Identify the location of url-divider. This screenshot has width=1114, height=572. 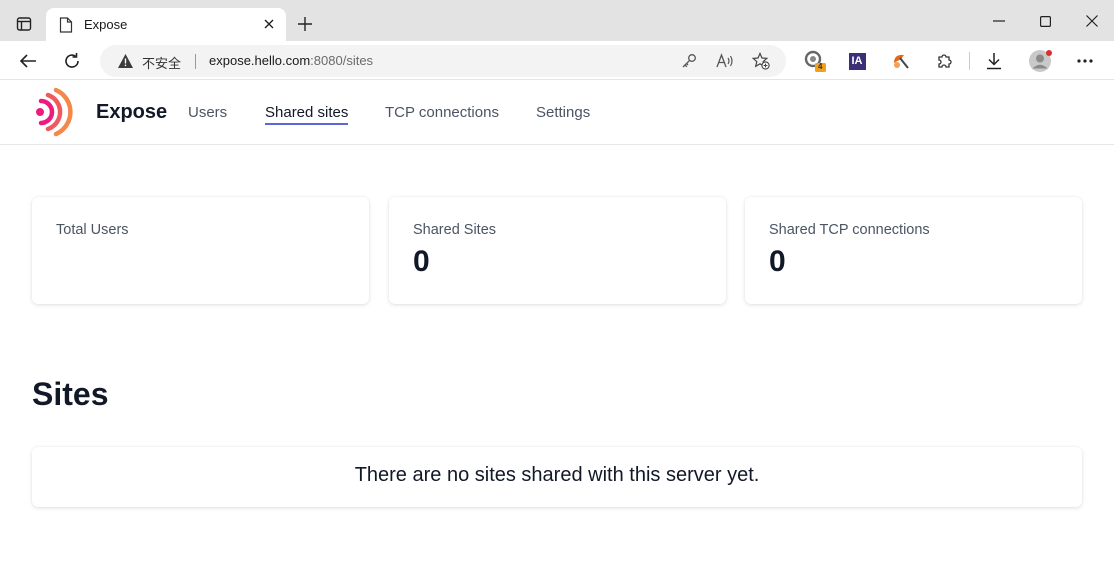
(195, 61).